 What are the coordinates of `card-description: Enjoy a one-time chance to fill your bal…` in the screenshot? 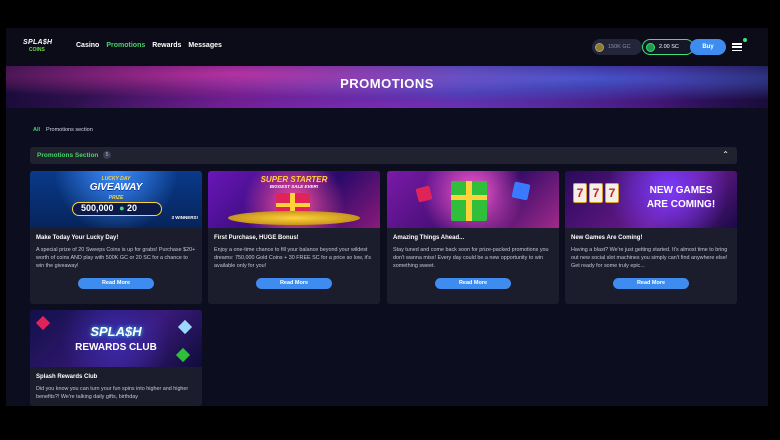 It's located at (292, 258).